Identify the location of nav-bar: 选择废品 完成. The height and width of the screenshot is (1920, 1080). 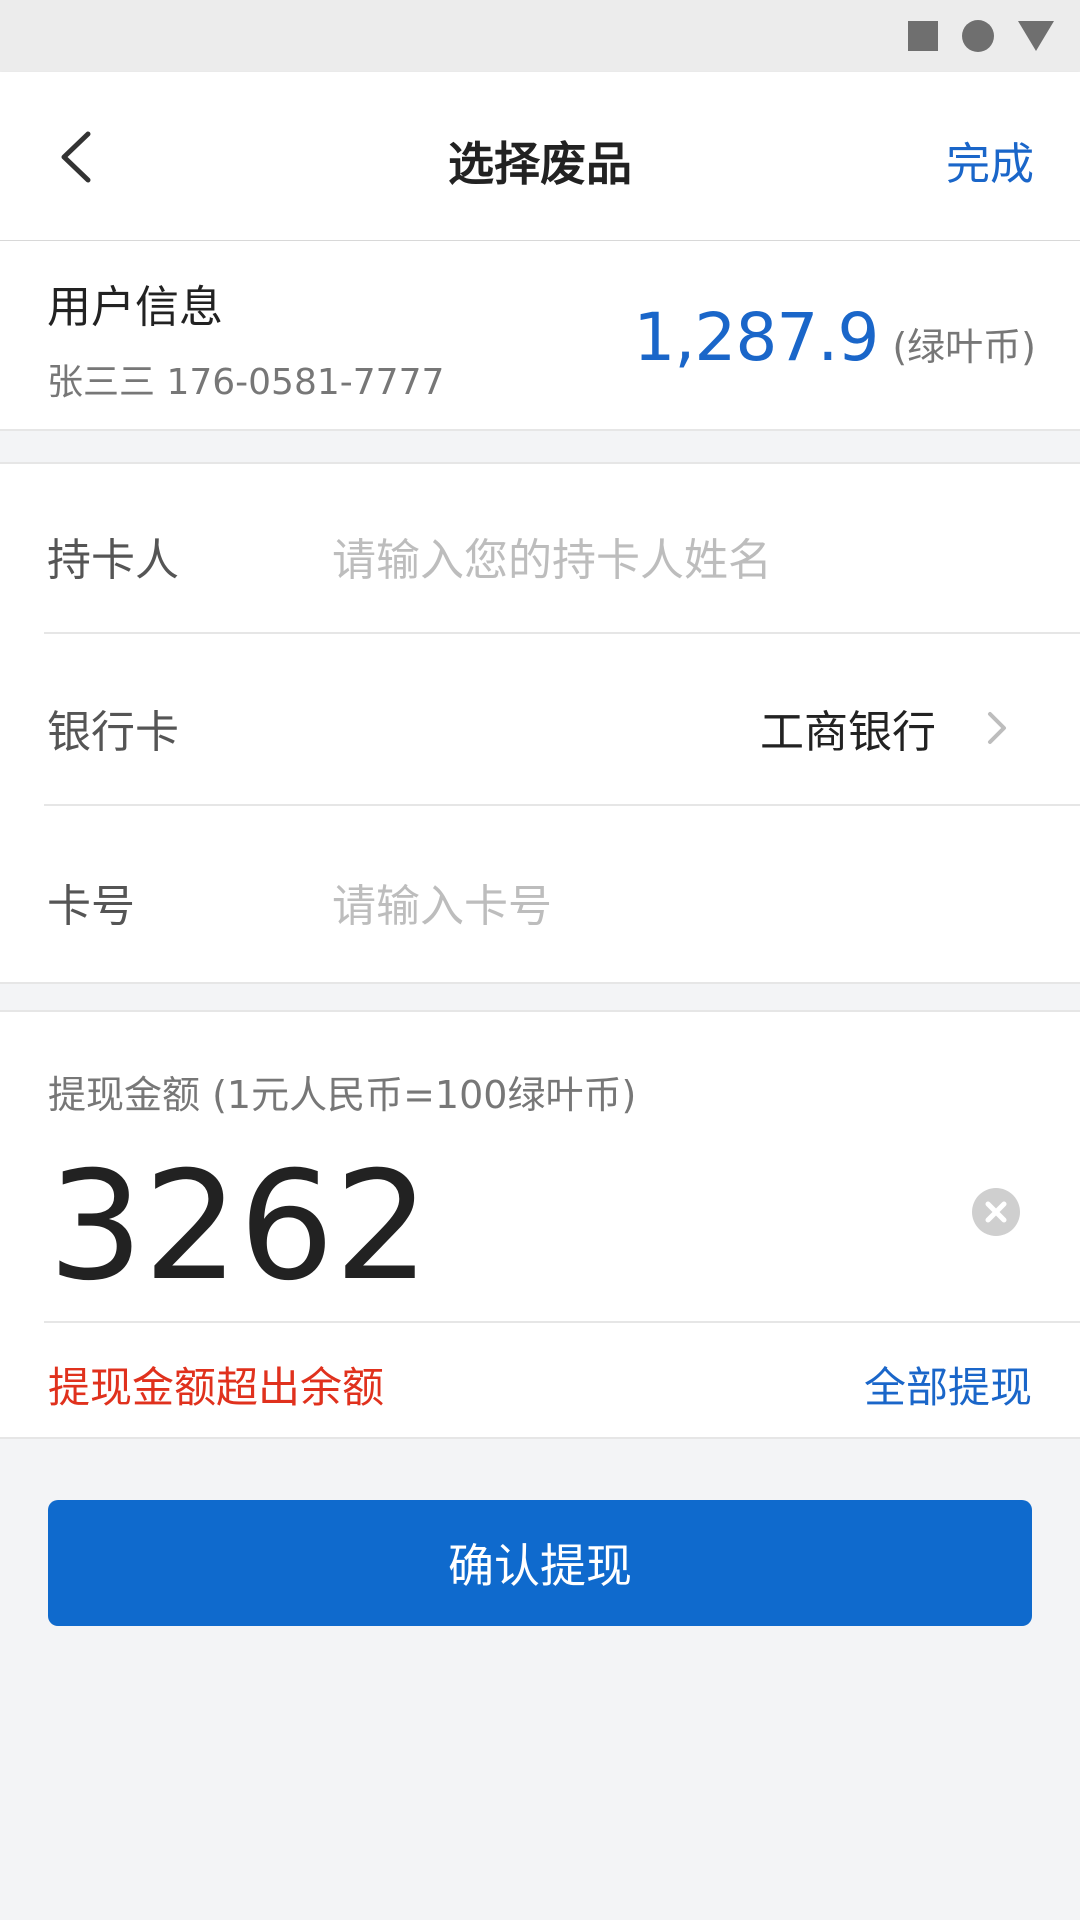
(540, 156).